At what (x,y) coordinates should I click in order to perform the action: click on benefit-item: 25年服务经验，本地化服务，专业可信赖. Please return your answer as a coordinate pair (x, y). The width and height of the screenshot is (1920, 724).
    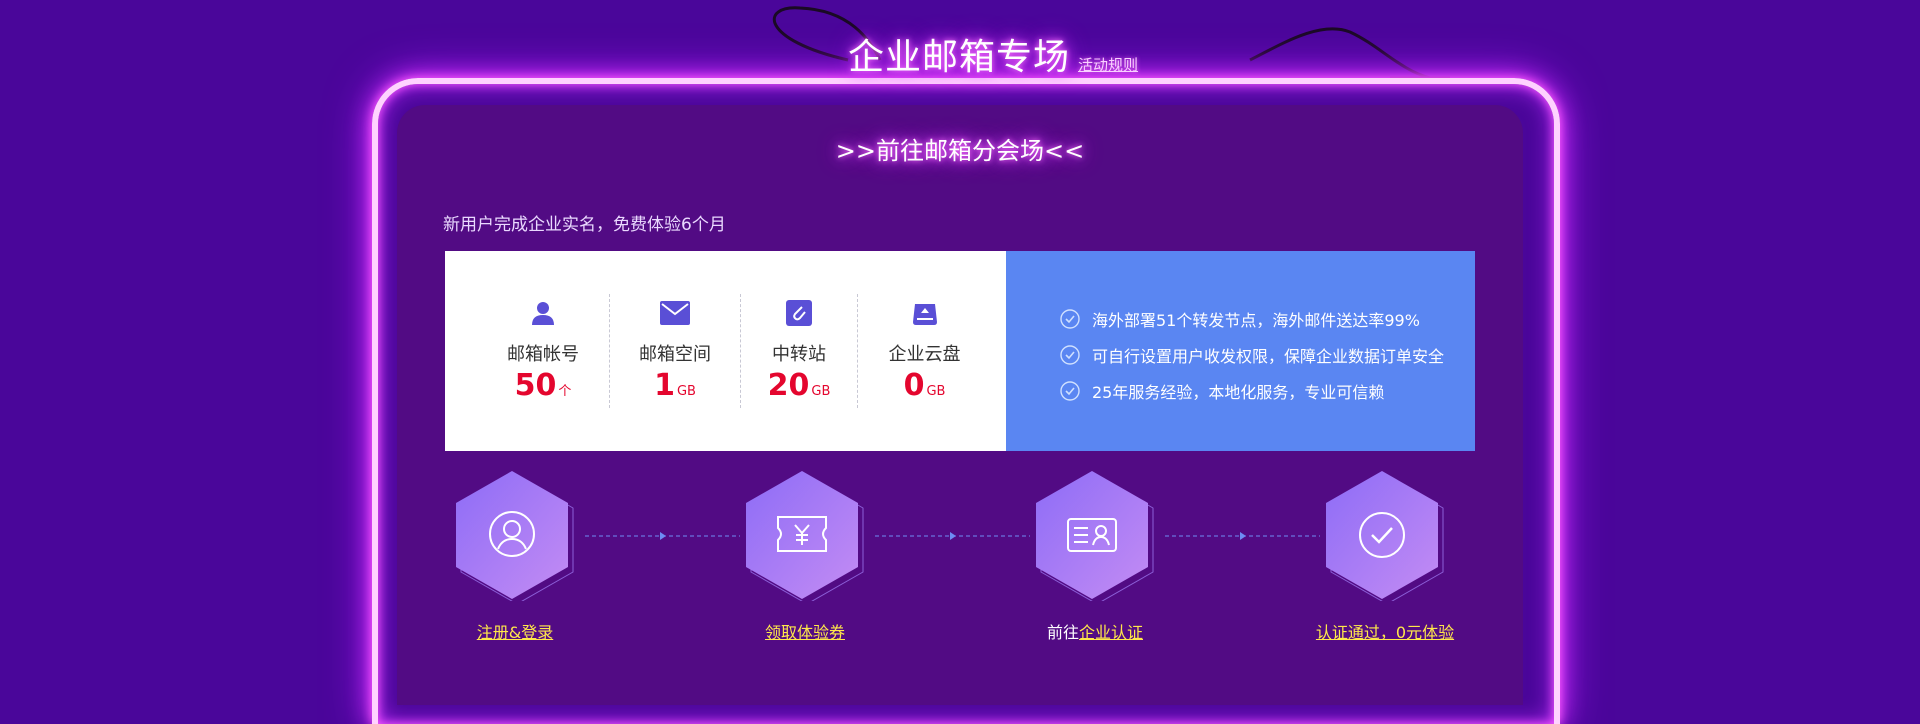
    Looking at the image, I should click on (1267, 391).